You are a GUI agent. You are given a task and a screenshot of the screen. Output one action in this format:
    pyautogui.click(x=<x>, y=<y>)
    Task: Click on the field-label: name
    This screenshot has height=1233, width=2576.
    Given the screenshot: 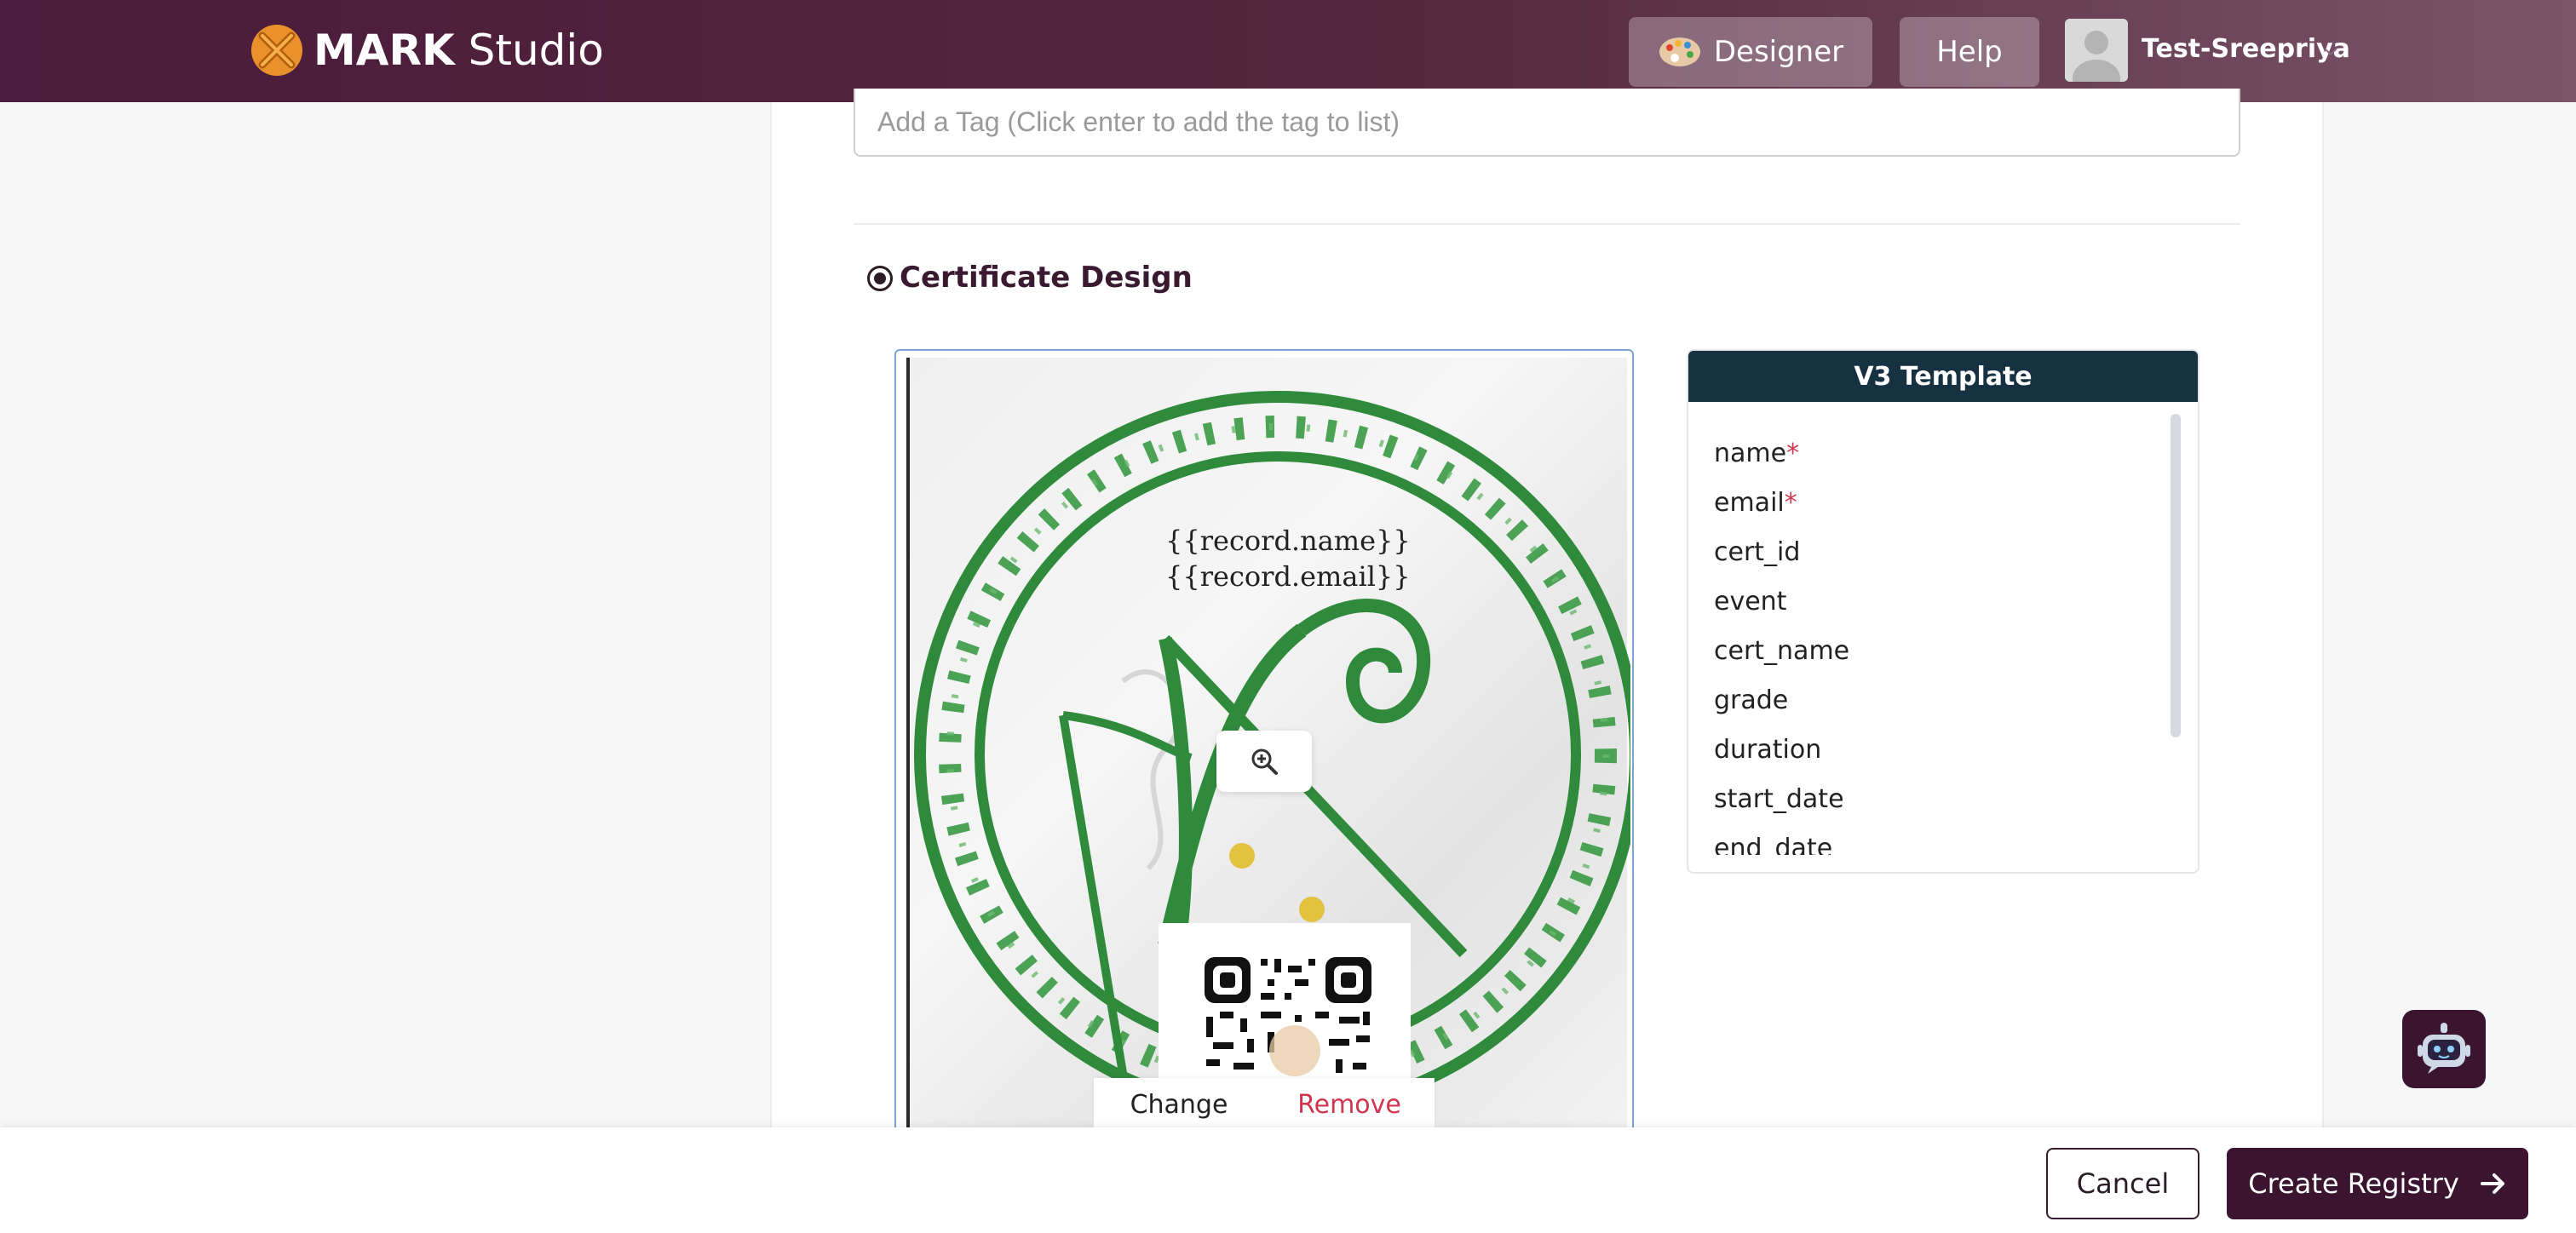 What is the action you would take?
    pyautogui.click(x=1751, y=453)
    